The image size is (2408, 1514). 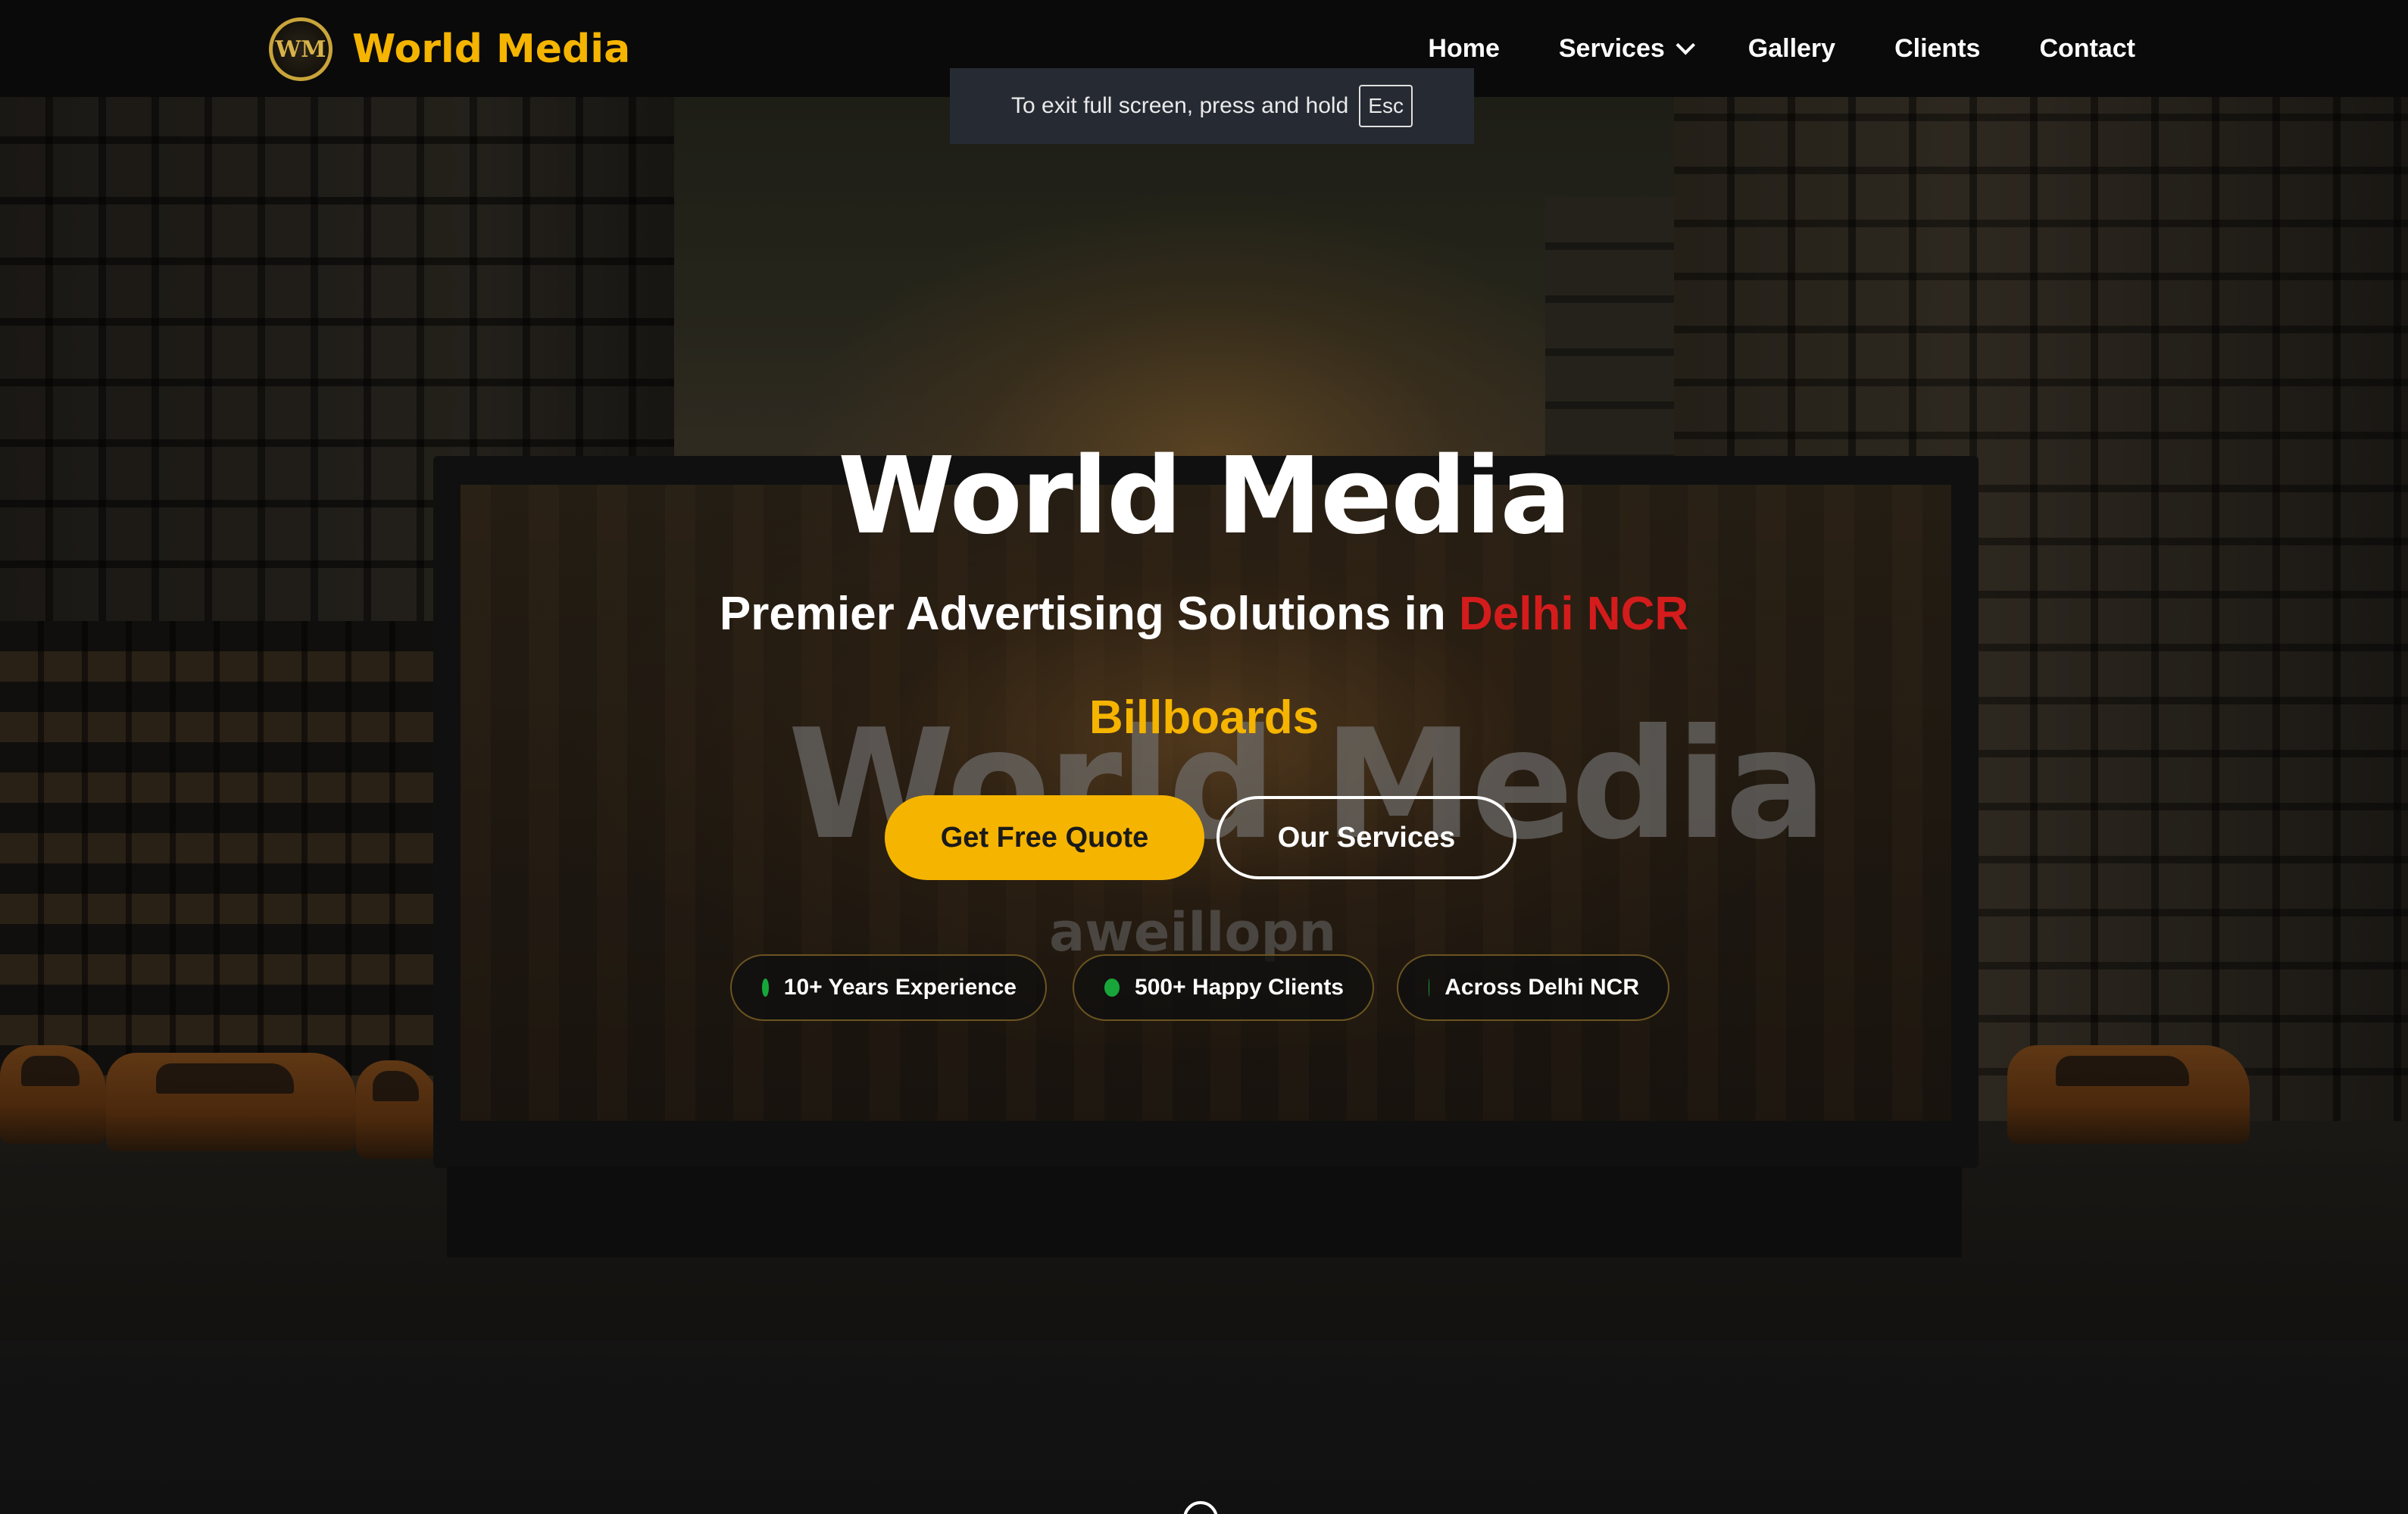 I want to click on nav-services-label: Services, so click(x=1611, y=48).